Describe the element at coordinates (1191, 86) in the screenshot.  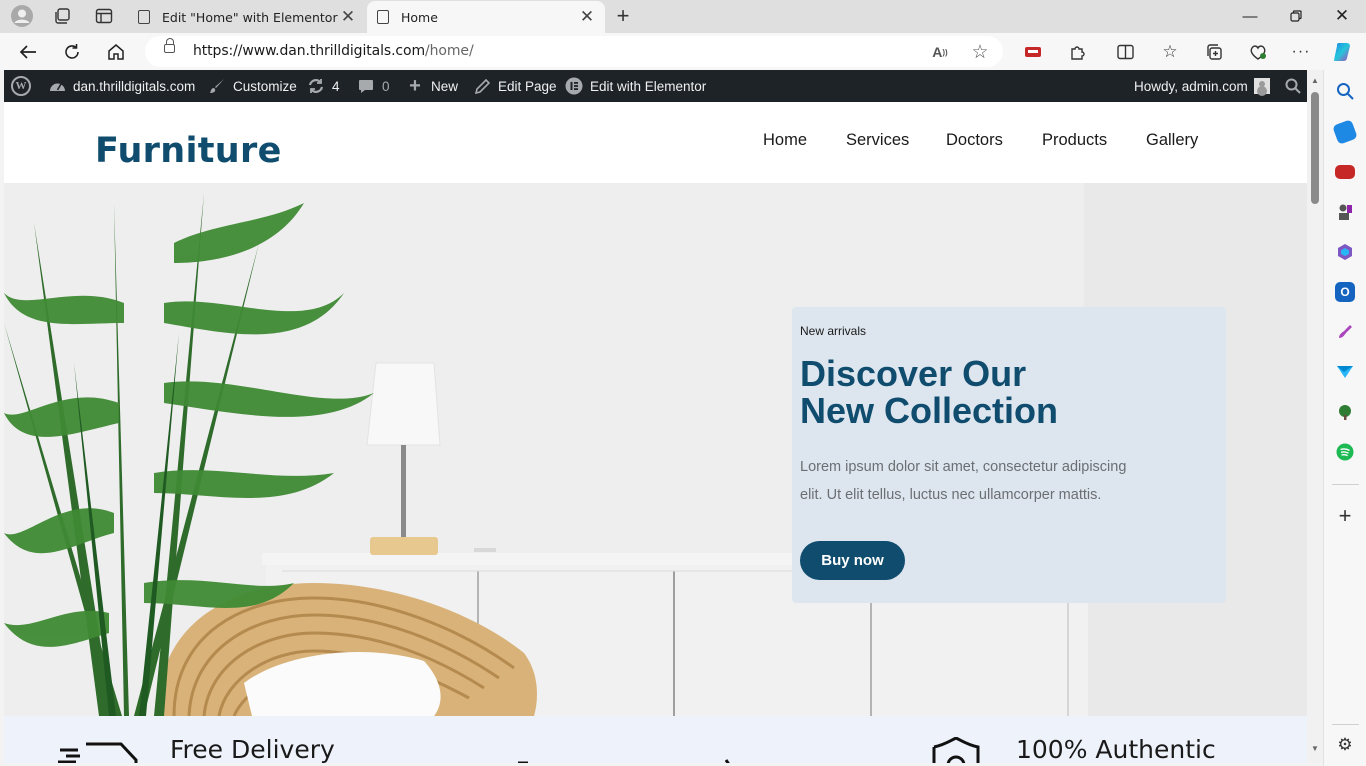
I see `howdy-label: Howdy, admin.com` at that location.